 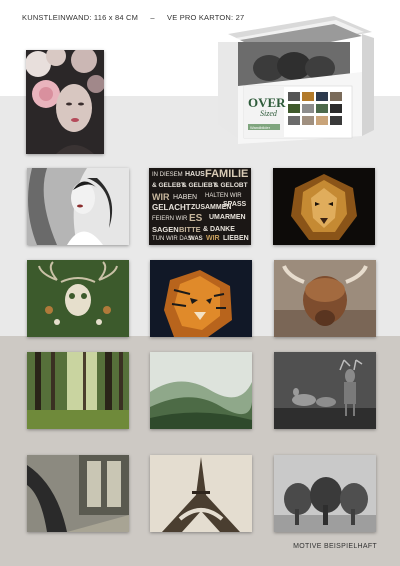 I want to click on motif-card-deer, so click(x=325, y=390).